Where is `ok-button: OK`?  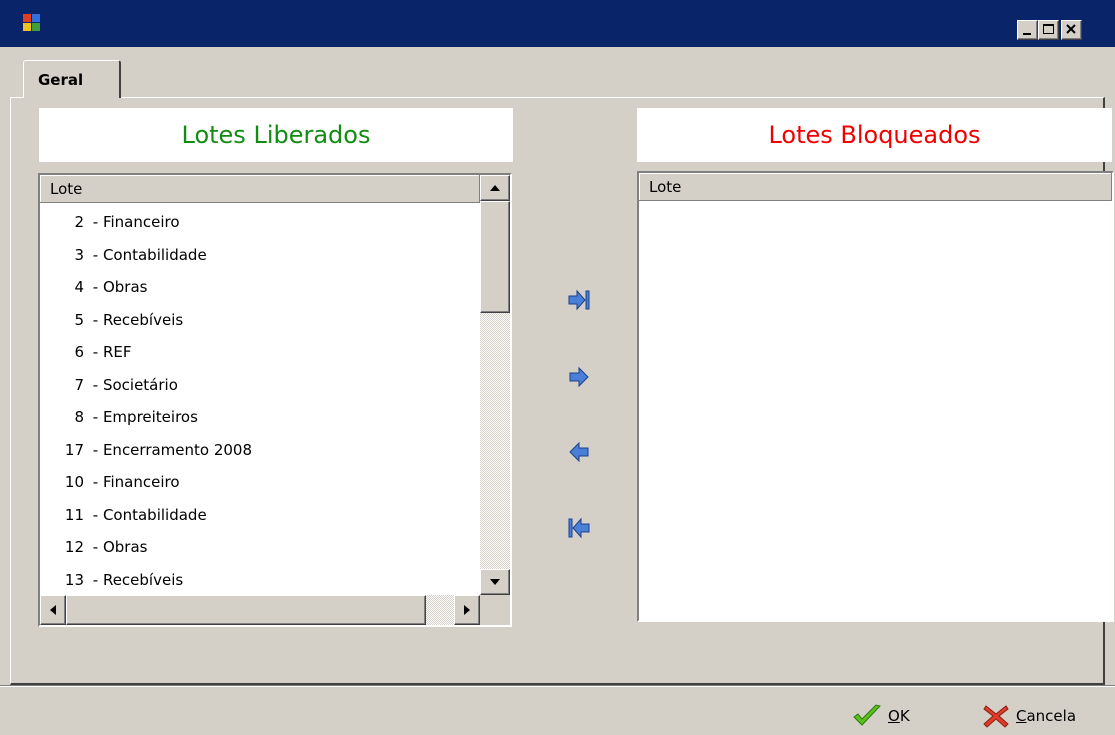
ok-button: OK is located at coordinates (881, 716).